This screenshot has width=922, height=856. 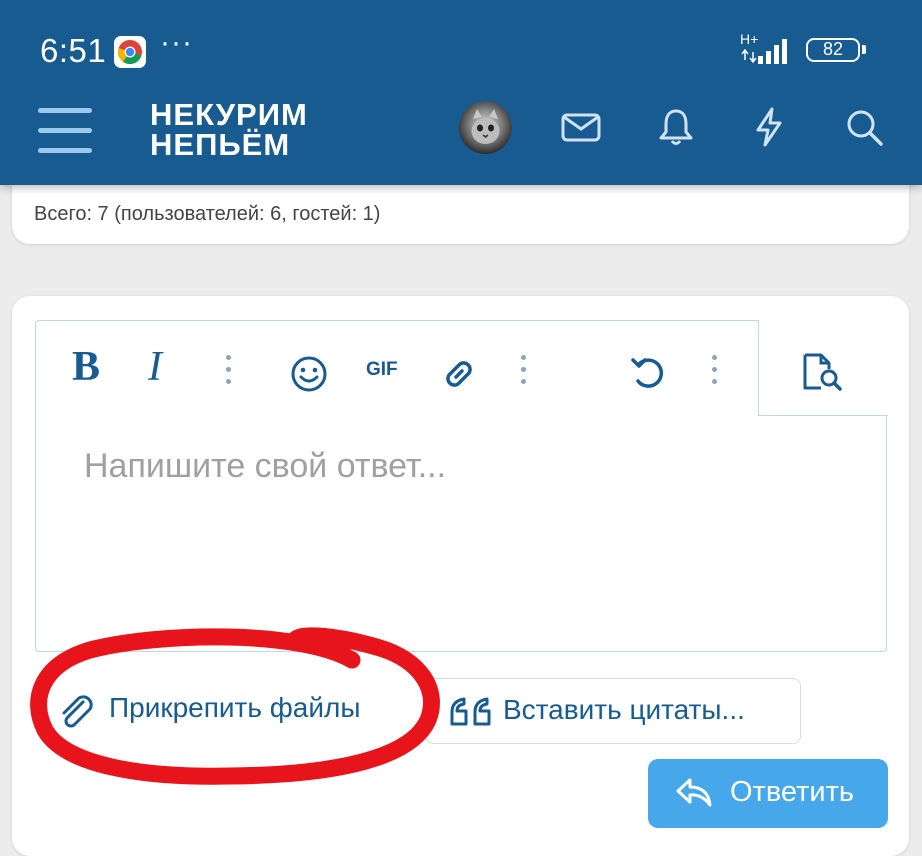 What do you see at coordinates (229, 114) in the screenshot?
I see `logo-line-1: НЕКУРИМ` at bounding box center [229, 114].